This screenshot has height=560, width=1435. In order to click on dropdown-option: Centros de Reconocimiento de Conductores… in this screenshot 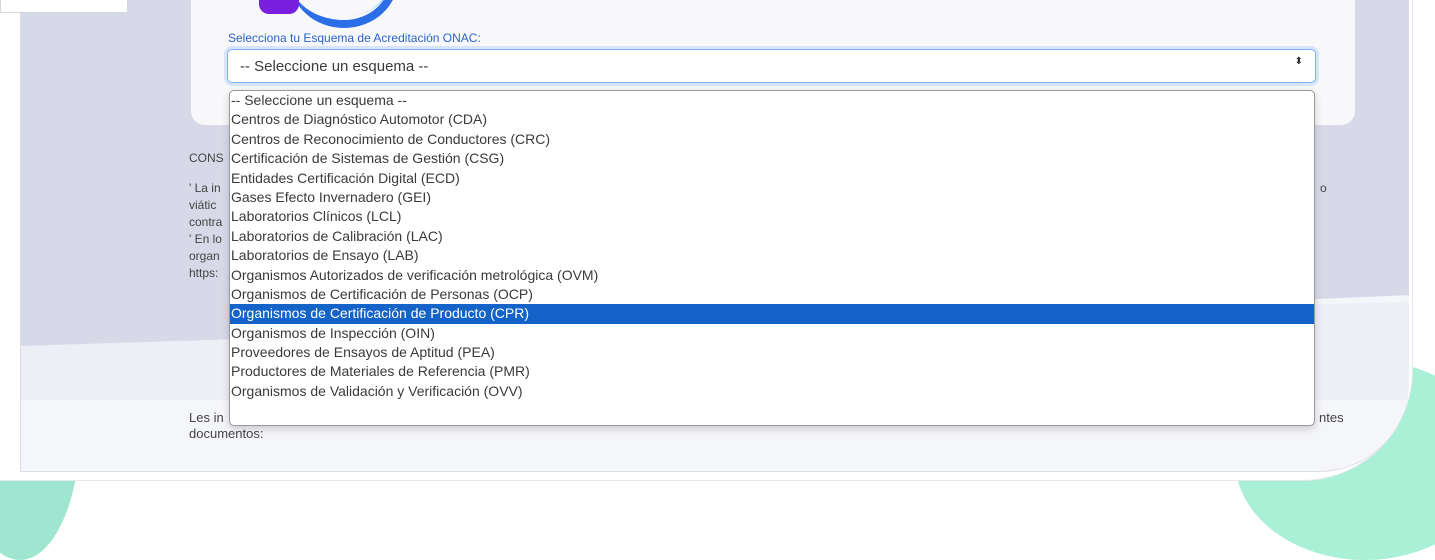, I will do `click(772, 139)`.